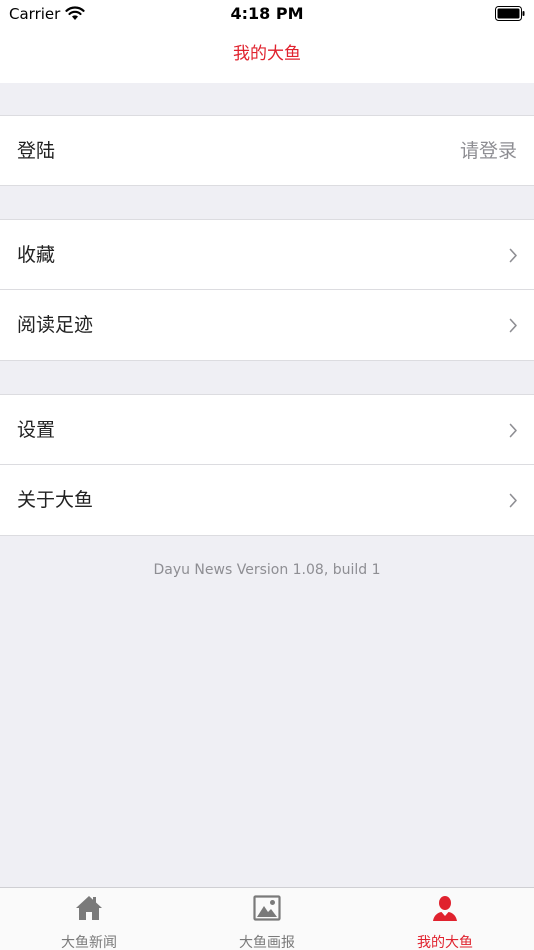 This screenshot has width=534, height=950. I want to click on history-label: 阅读足迹, so click(55, 325).